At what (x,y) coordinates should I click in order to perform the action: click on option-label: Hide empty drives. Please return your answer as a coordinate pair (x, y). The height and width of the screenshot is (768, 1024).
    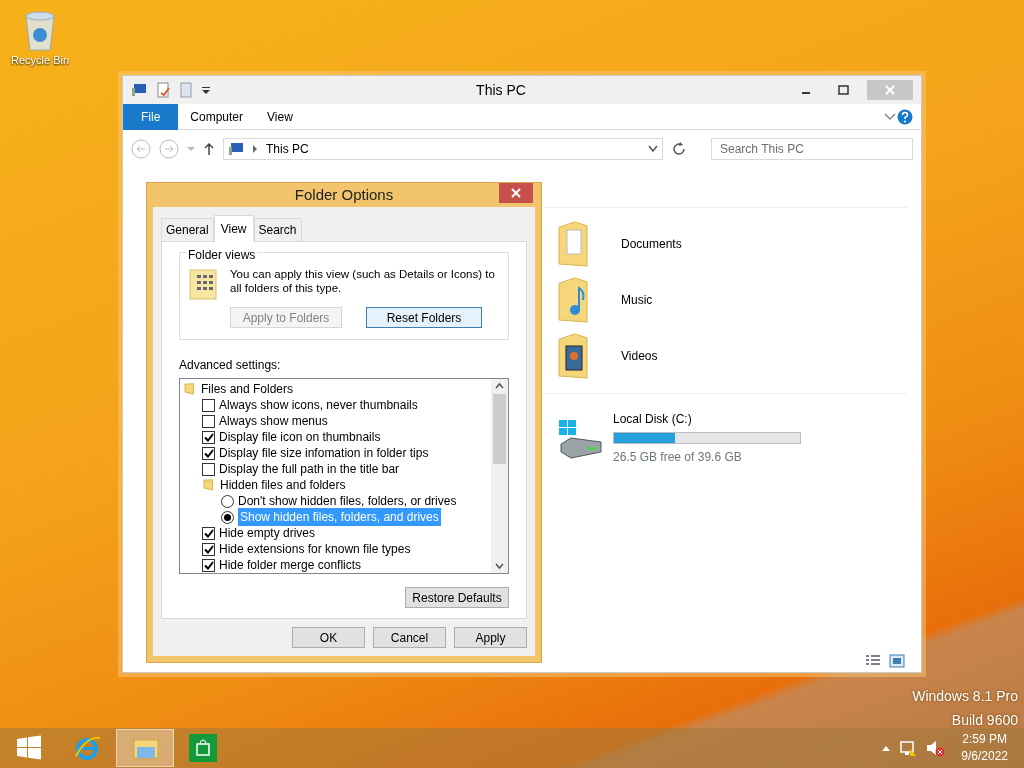
    Looking at the image, I should click on (267, 533).